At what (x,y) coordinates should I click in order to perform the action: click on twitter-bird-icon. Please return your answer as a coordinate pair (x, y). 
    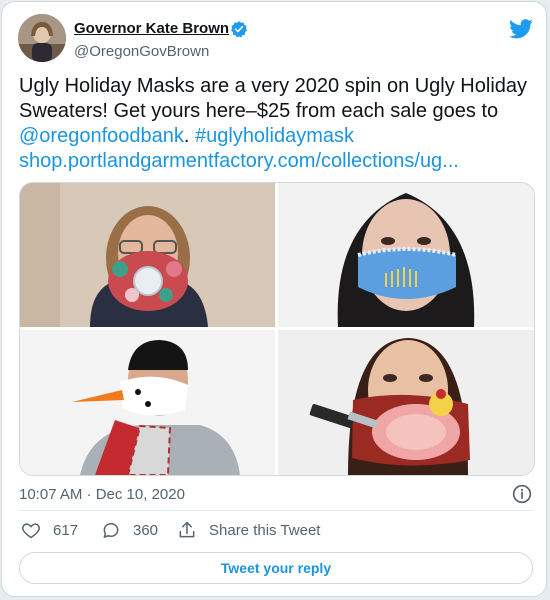
    Looking at the image, I should click on (521, 29).